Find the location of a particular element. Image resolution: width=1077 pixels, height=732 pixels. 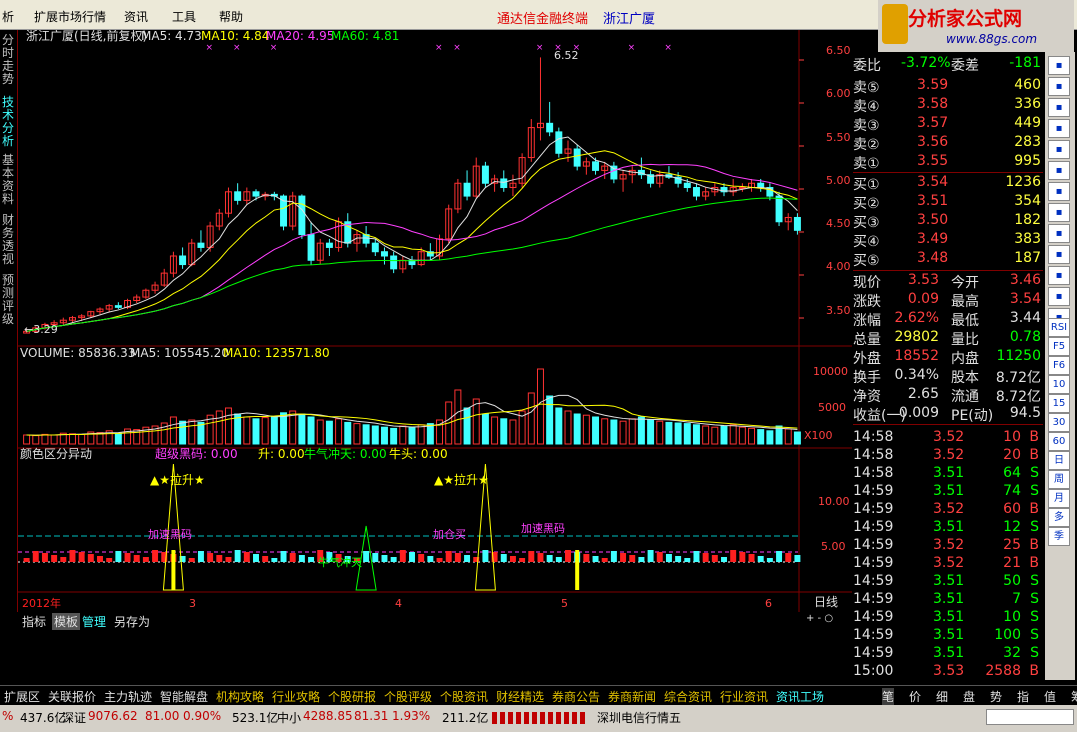

nav-1: 关联报价 is located at coordinates (72, 696).